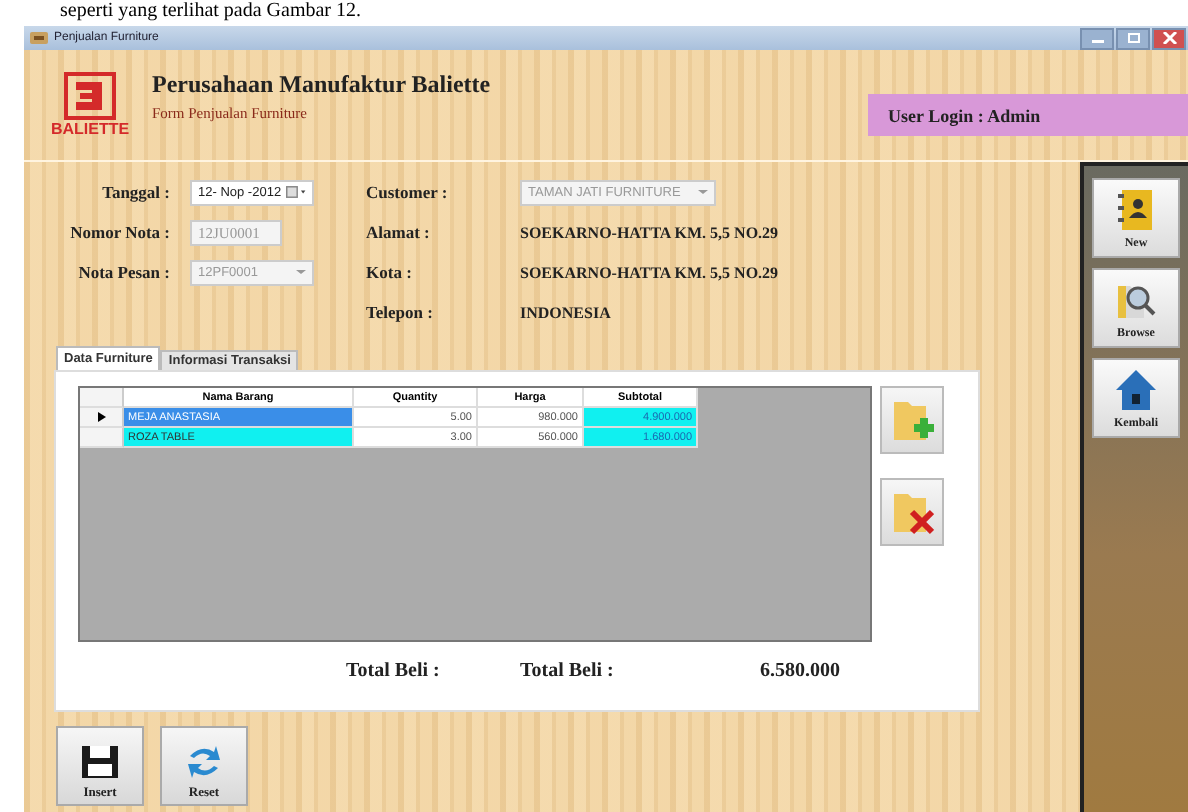 This screenshot has height=812, width=1188. I want to click on field-label: Customer :, so click(407, 192).